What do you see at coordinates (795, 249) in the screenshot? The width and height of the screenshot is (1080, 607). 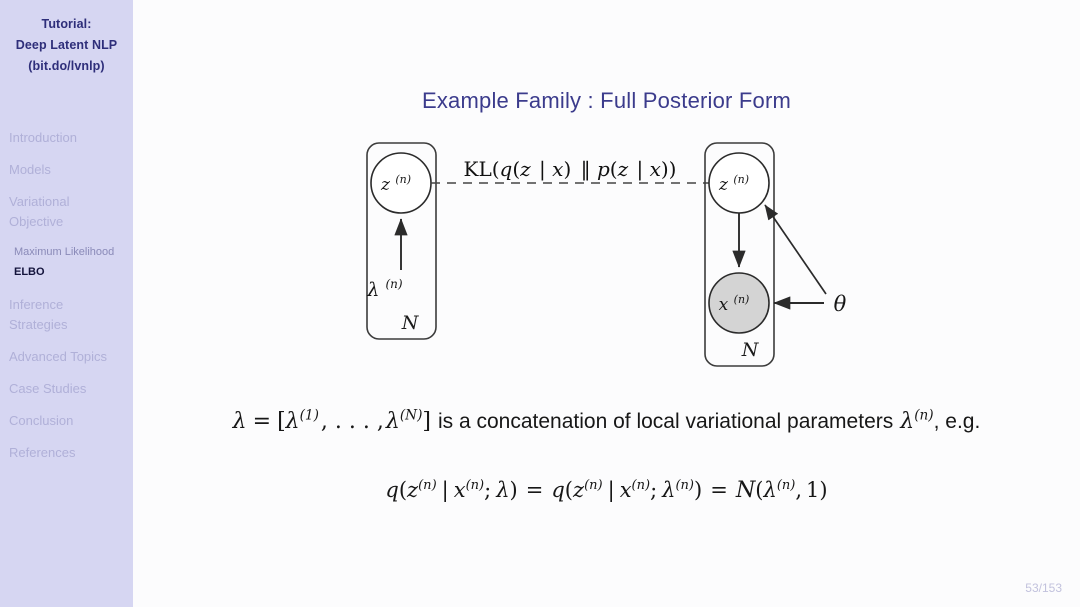 I see `edge-theta-to-z` at bounding box center [795, 249].